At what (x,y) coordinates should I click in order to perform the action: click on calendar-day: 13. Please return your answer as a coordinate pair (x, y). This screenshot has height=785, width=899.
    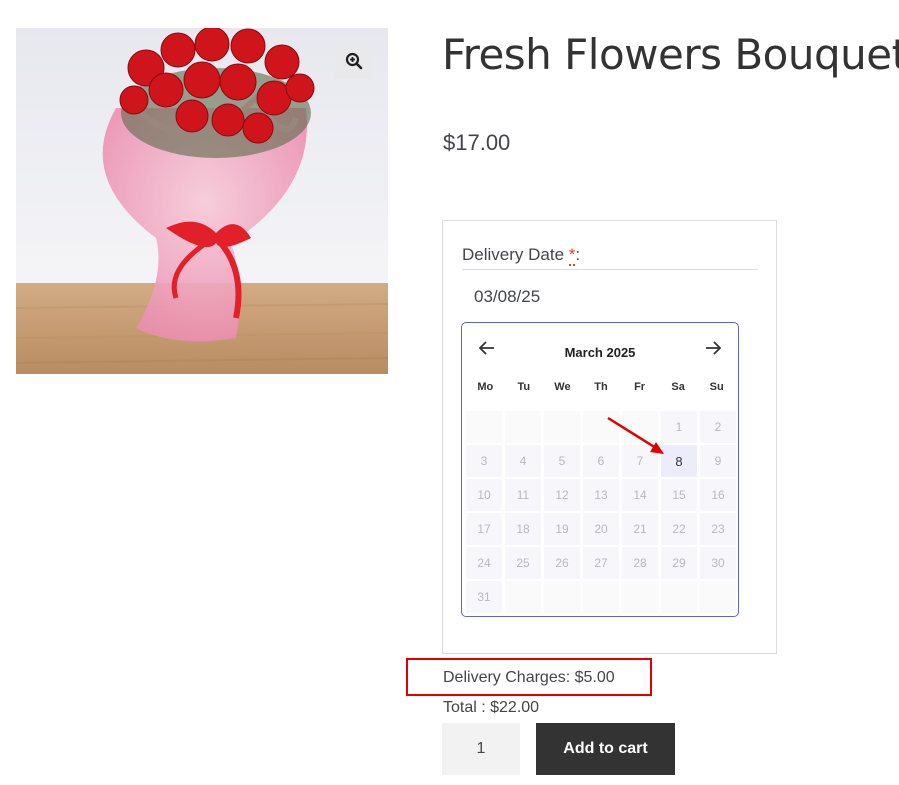
    Looking at the image, I should click on (601, 495).